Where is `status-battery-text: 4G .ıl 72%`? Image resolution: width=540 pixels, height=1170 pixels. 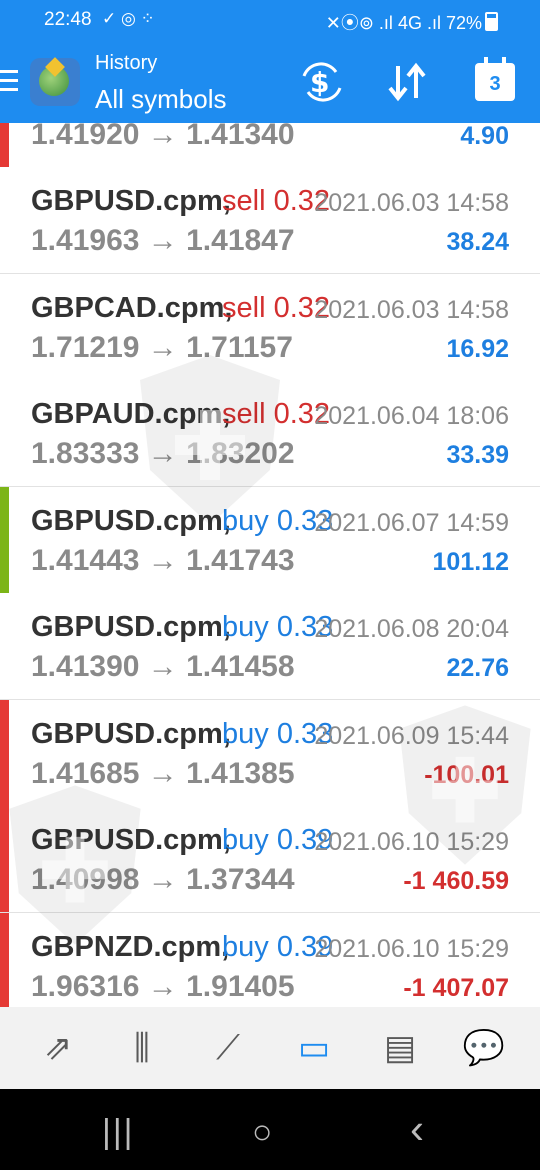
status-battery-text: 4G .ıl 72% is located at coordinates (439, 23).